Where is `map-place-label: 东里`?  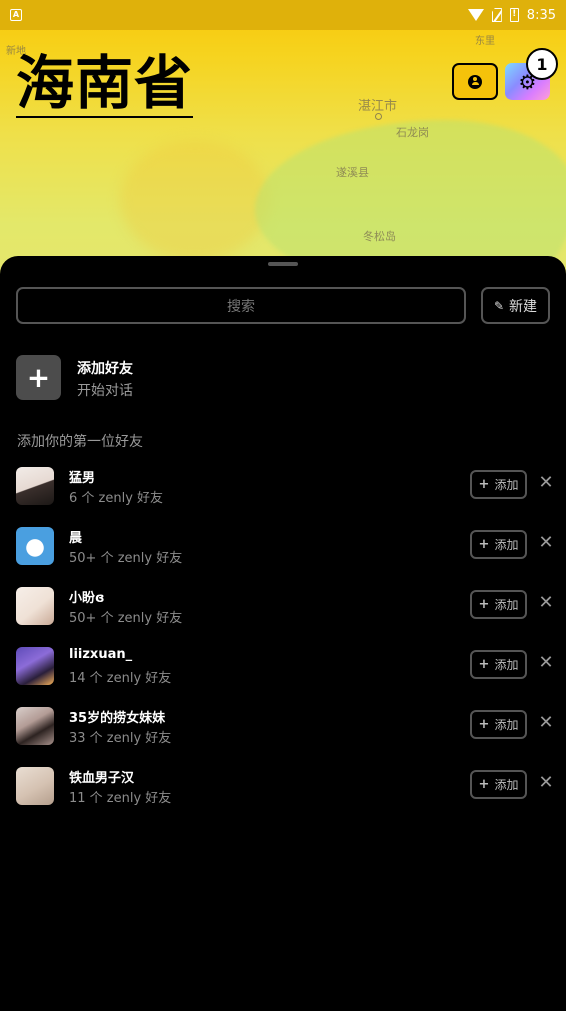 map-place-label: 东里 is located at coordinates (485, 41).